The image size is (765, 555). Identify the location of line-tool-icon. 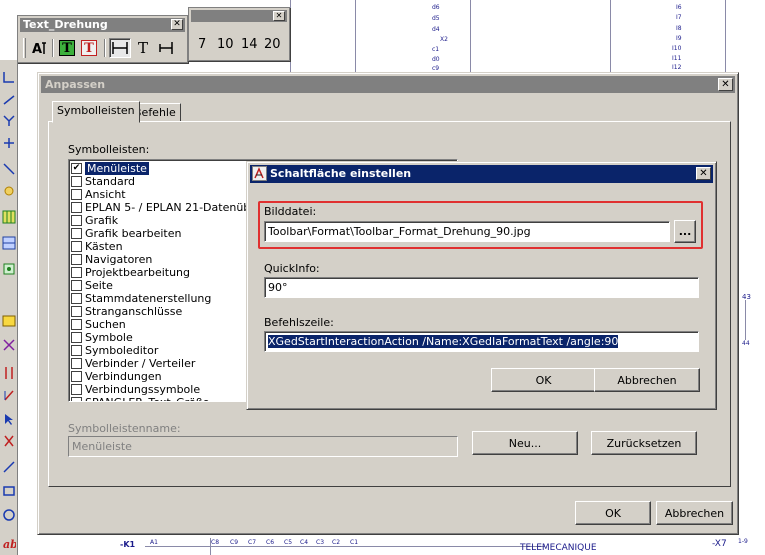
(9, 77).